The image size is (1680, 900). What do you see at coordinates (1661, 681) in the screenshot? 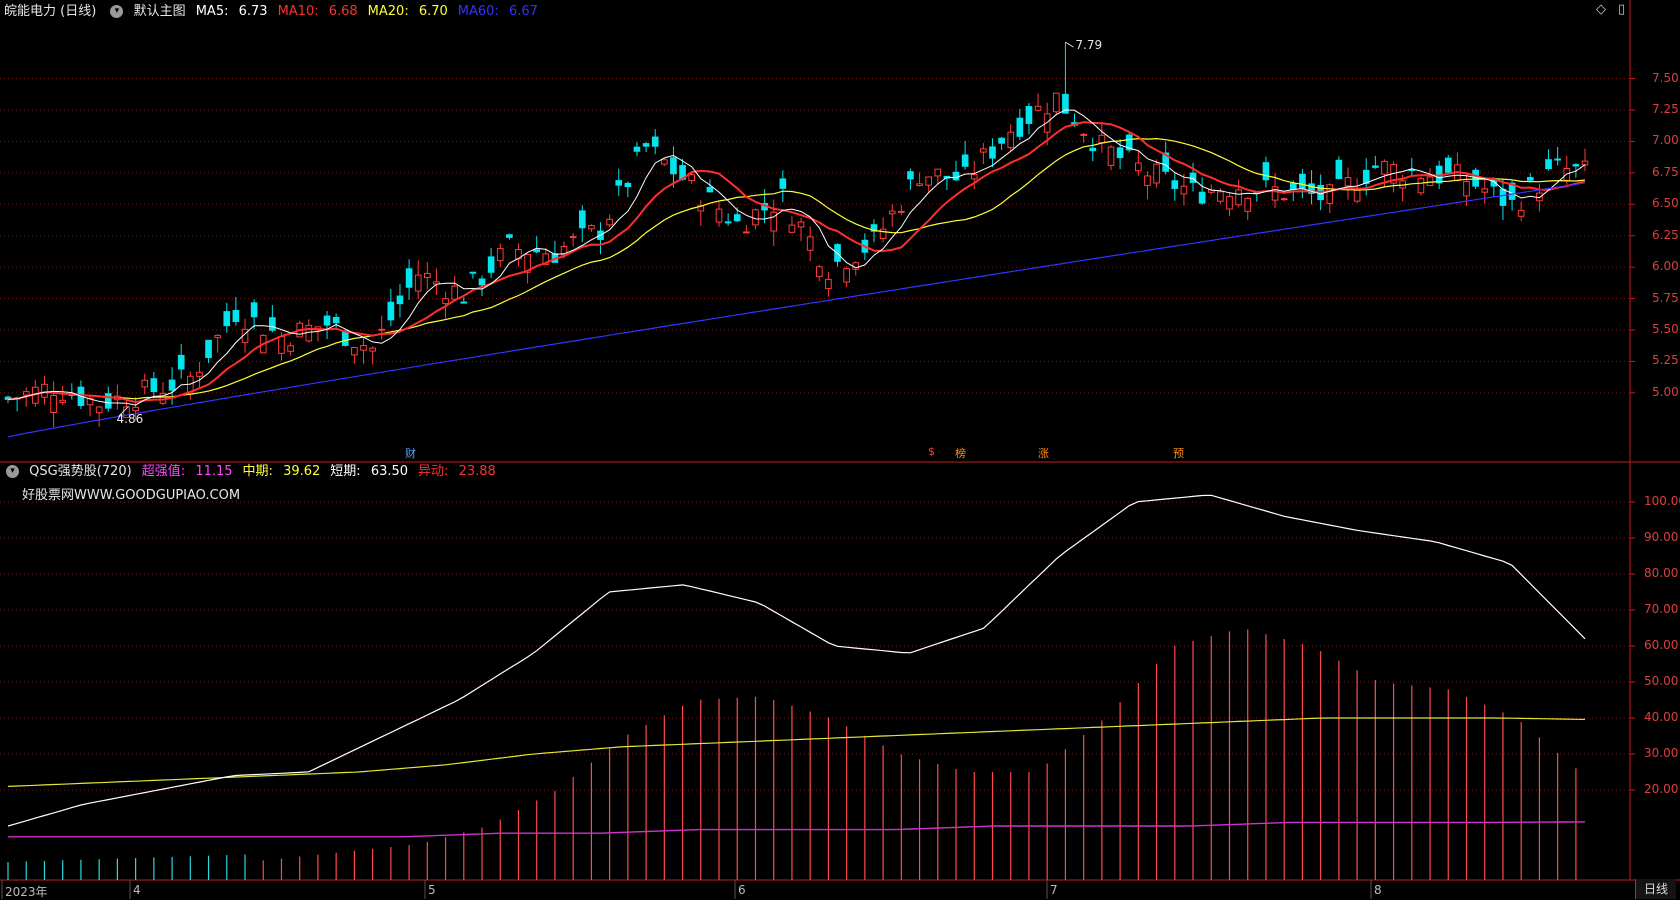
I see `y-tick-label: 50.00` at bounding box center [1661, 681].